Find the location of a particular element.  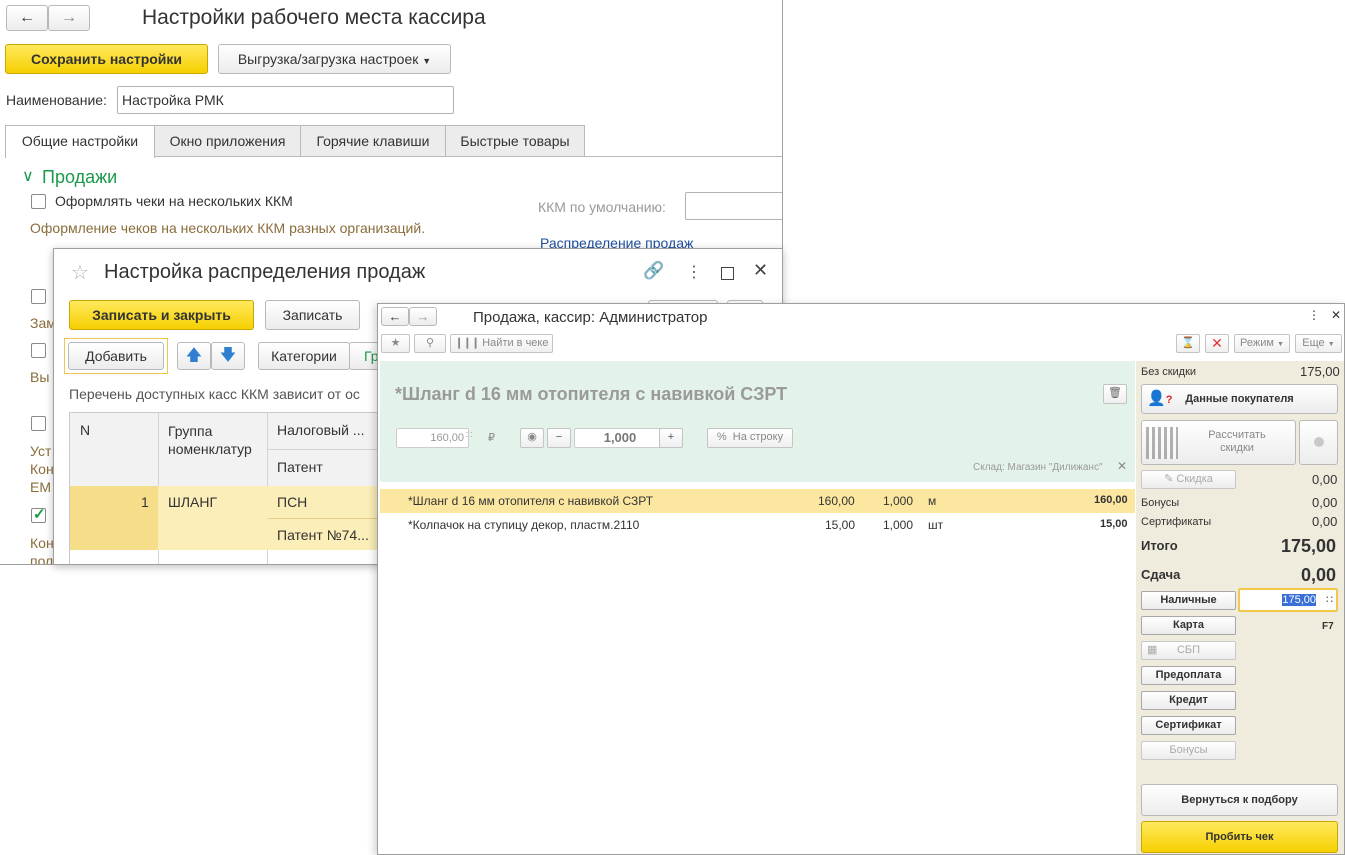

line-unit: м is located at coordinates (932, 501).